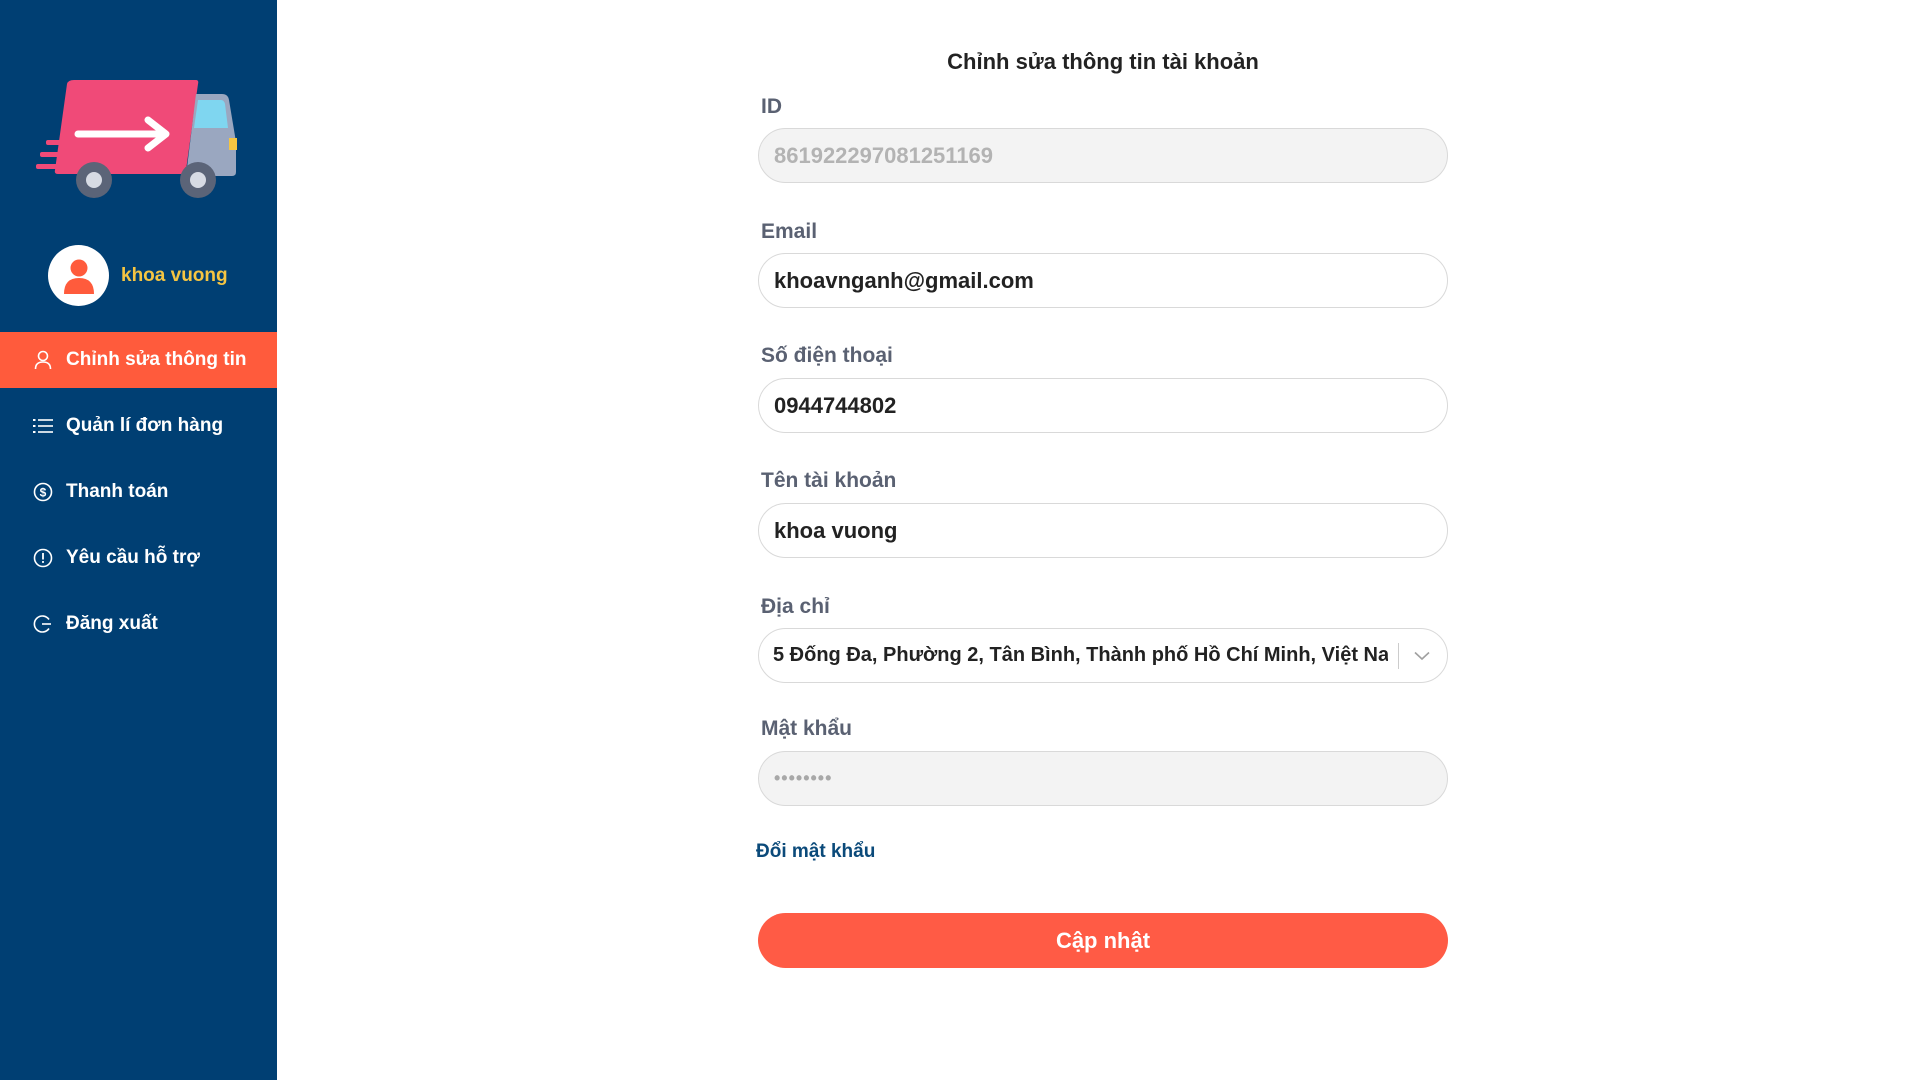 This screenshot has height=1080, width=1920. I want to click on sidebar-item-support: Yêu cầu hỗ trợ, so click(138, 558).